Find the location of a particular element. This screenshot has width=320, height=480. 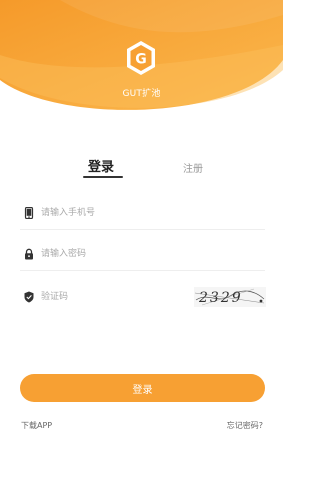

phone-field-row is located at coordinates (142, 214).